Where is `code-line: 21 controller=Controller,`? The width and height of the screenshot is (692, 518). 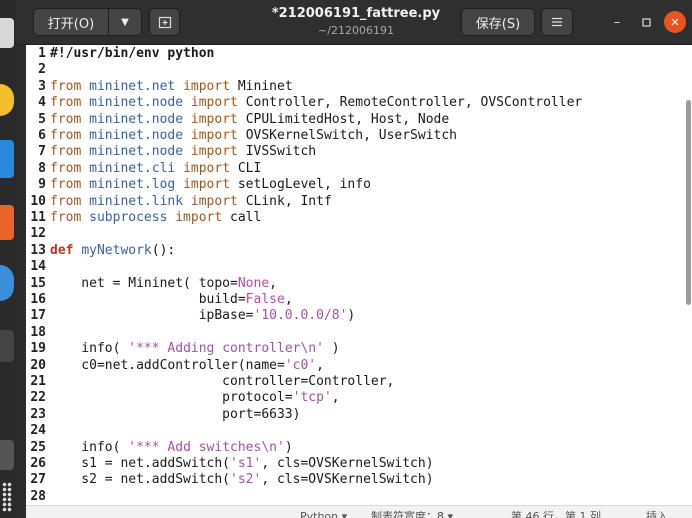
code-line: 21 controller=Controller, is located at coordinates (210, 382).